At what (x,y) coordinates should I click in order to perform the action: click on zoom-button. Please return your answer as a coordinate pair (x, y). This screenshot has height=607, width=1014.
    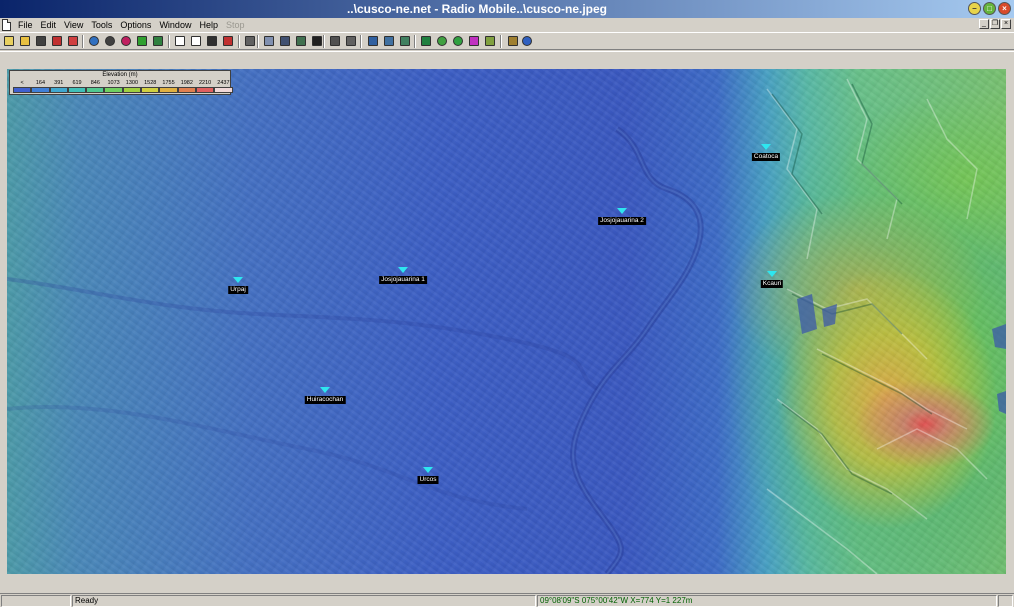
    Looking at the image, I should click on (389, 41).